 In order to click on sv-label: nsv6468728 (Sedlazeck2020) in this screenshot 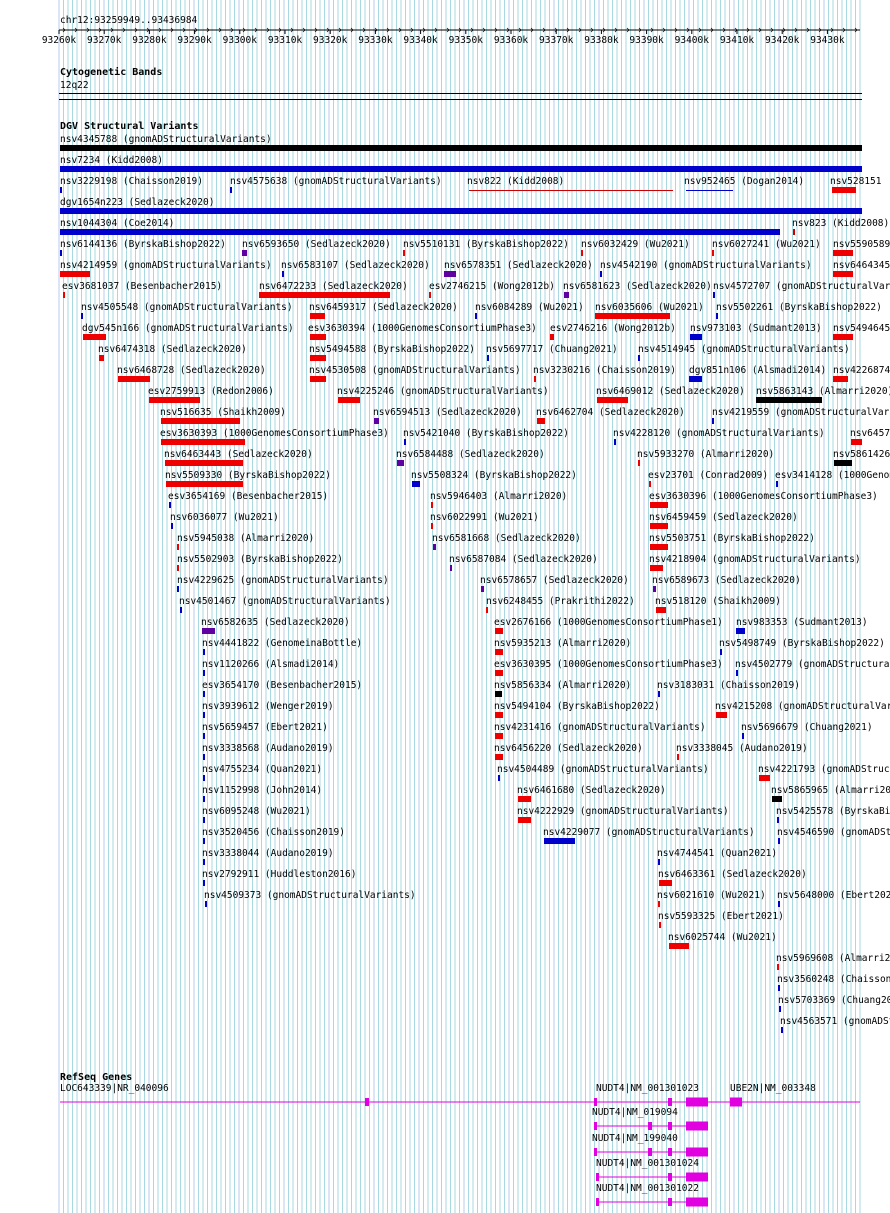, I will do `click(191, 370)`.